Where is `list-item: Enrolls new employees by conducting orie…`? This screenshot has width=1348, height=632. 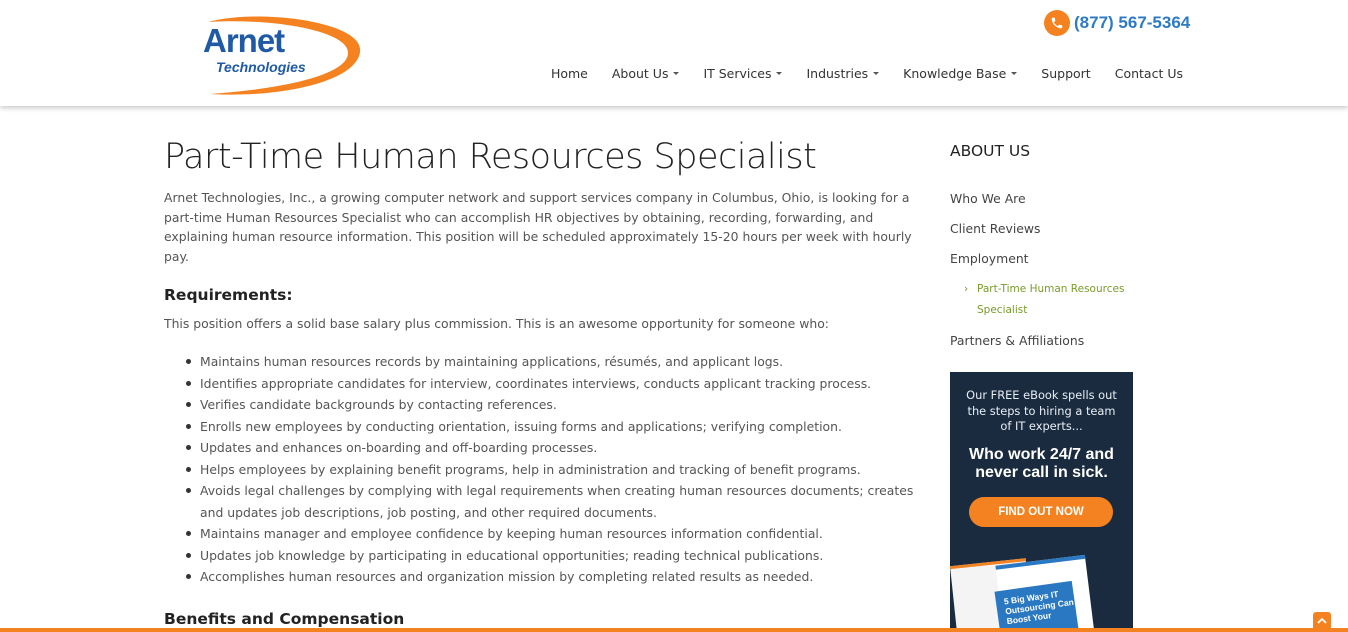
list-item: Enrolls new employees by conducting orie… is located at coordinates (555, 427).